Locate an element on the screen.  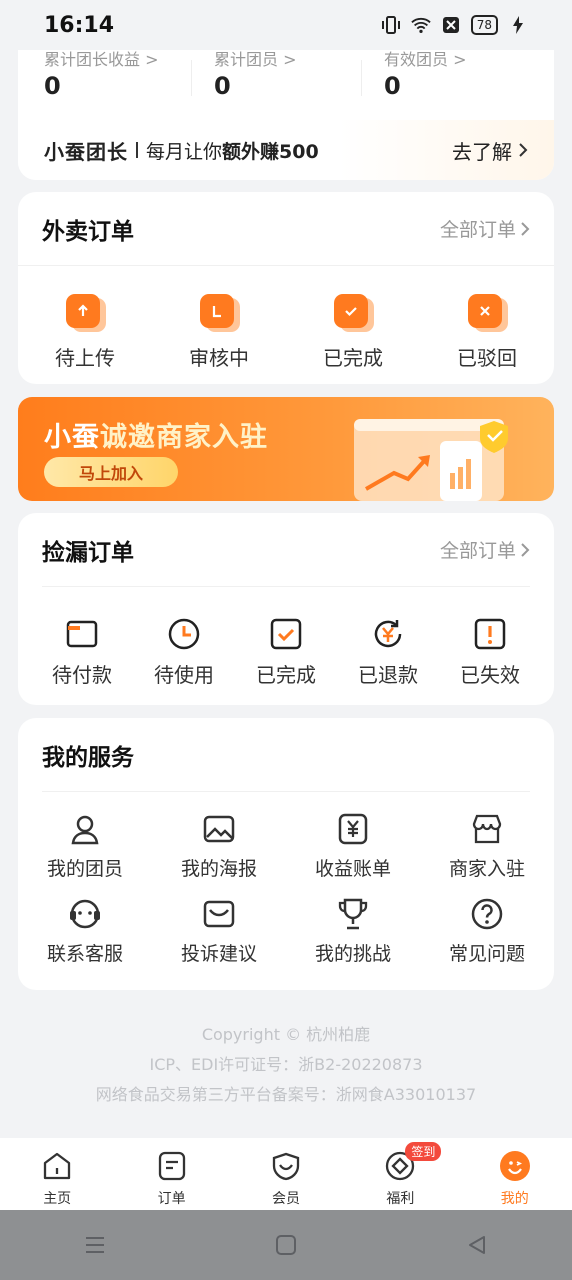
no-sim-icon is located at coordinates (451, 25).